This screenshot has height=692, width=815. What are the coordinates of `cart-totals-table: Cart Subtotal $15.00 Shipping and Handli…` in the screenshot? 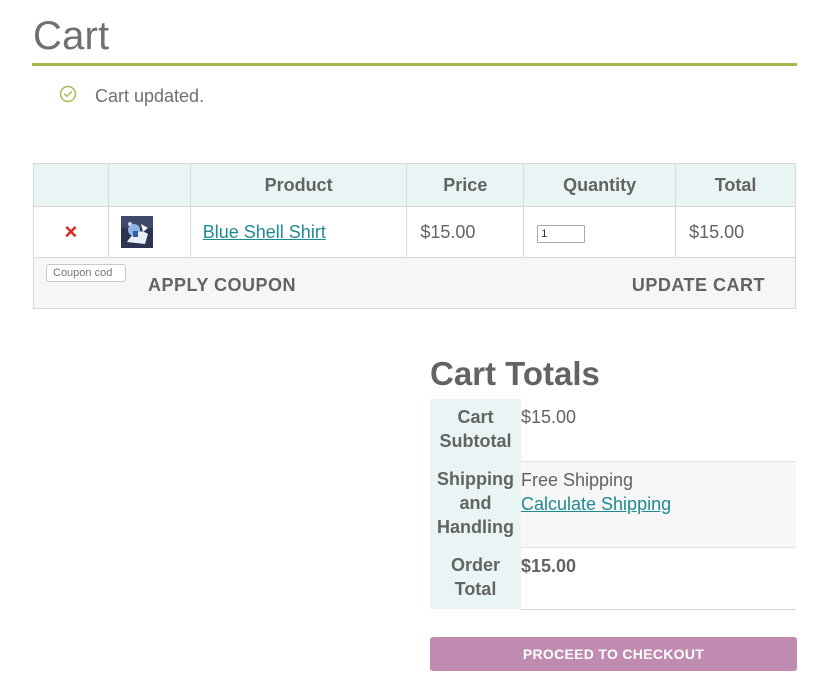 It's located at (613, 504).